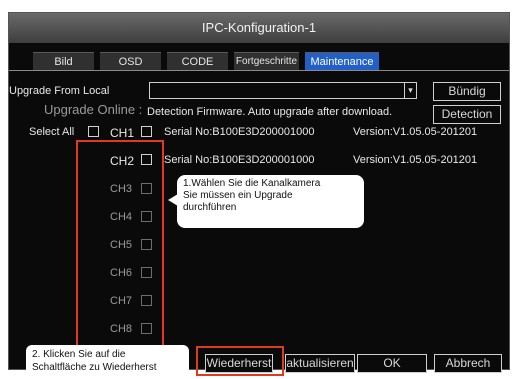  I want to click on select-all-checkbox, so click(93, 131).